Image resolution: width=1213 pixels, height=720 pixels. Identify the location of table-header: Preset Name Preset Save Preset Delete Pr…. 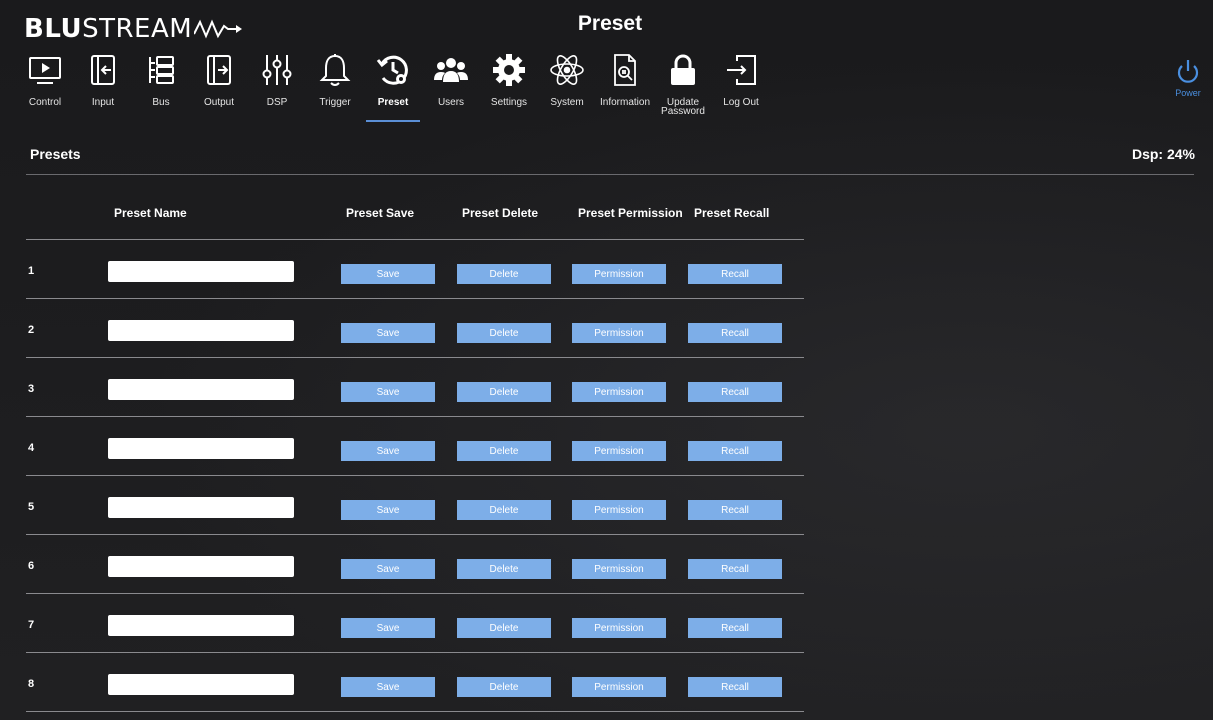
(415, 218).